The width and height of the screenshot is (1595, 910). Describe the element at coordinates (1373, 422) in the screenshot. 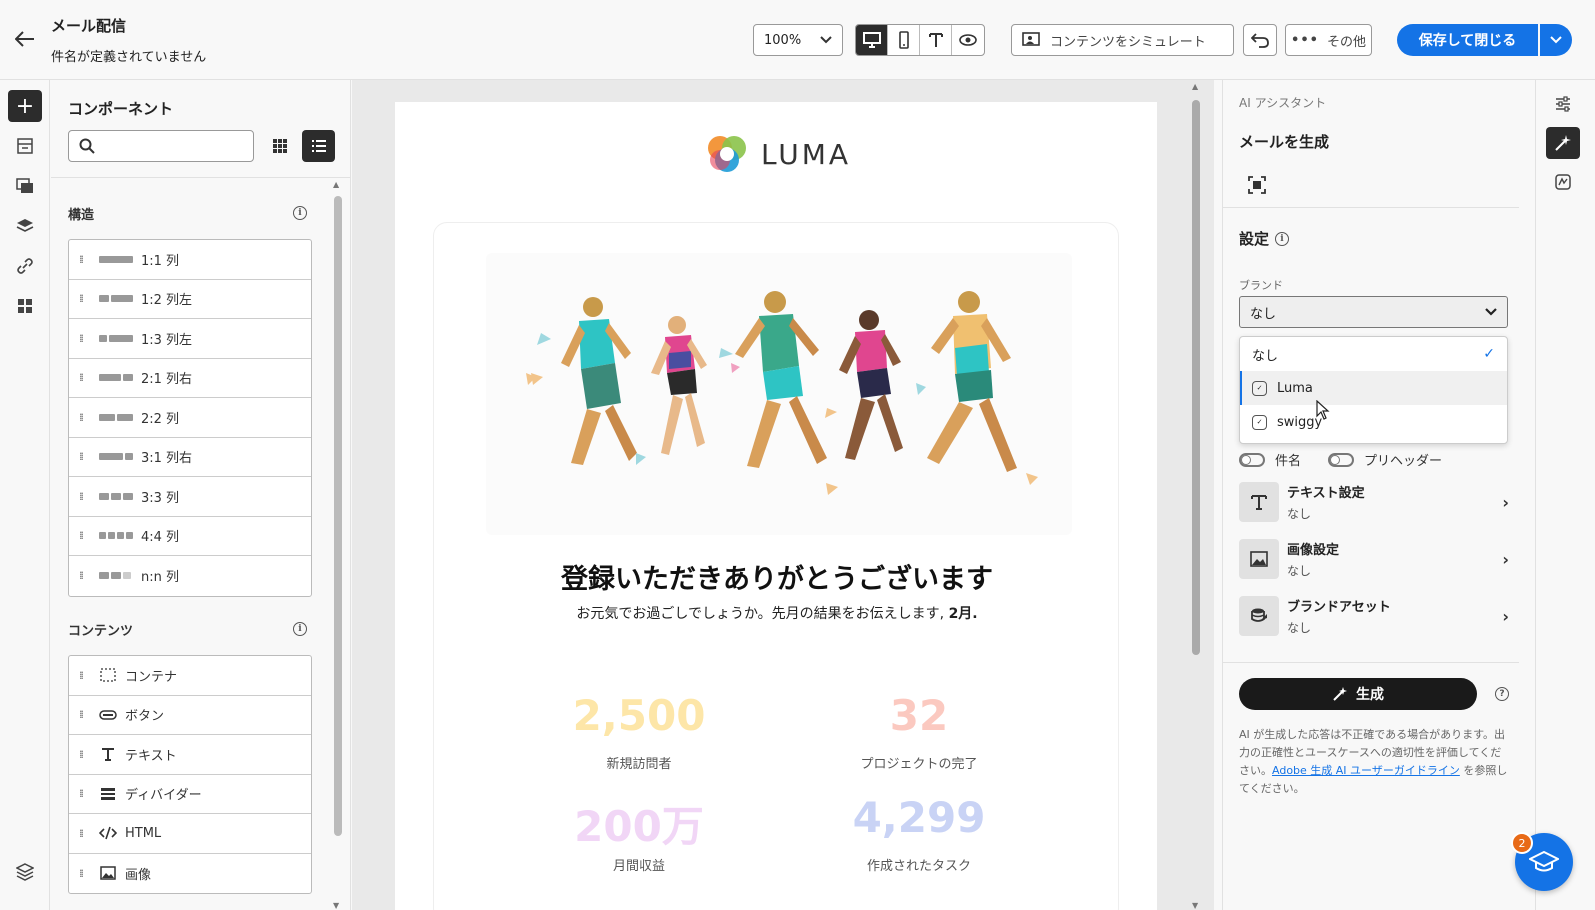

I see `brand-option-swiggy: ✓ swiggy` at that location.